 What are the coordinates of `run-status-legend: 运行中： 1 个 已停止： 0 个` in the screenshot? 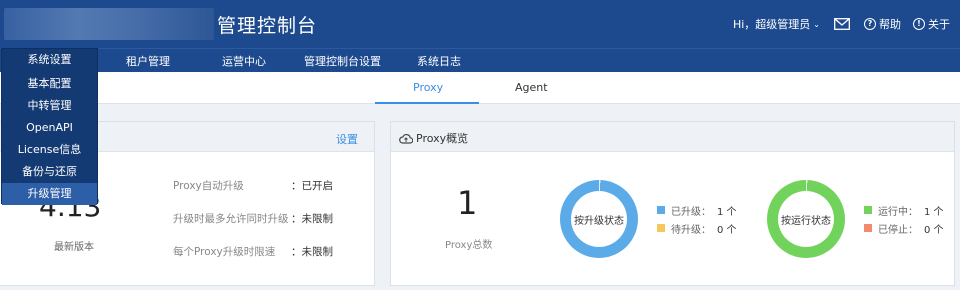 It's located at (904, 219).